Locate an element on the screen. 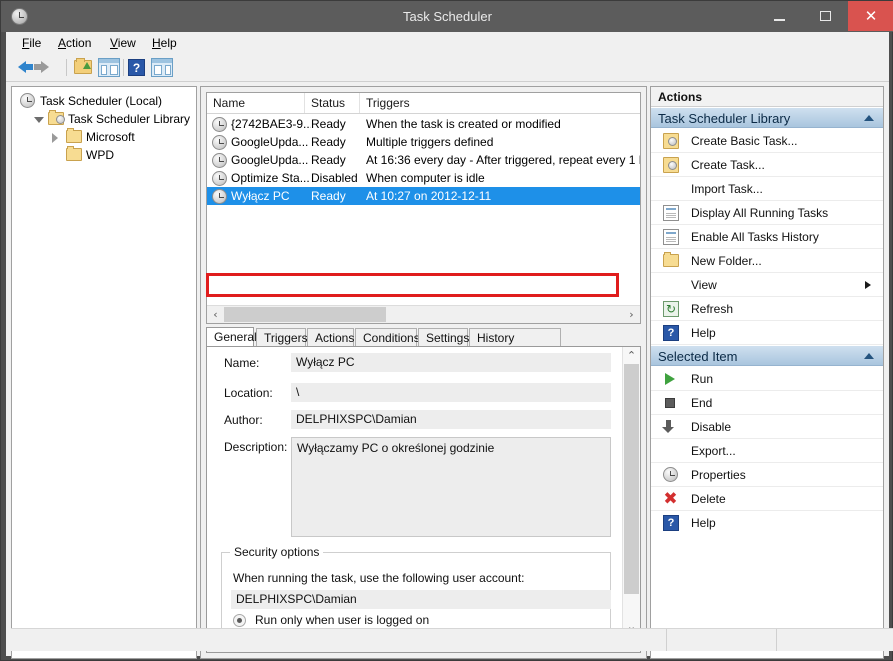 This screenshot has height=661, width=893. tab-history: History (disabled) is located at coordinates (515, 345).